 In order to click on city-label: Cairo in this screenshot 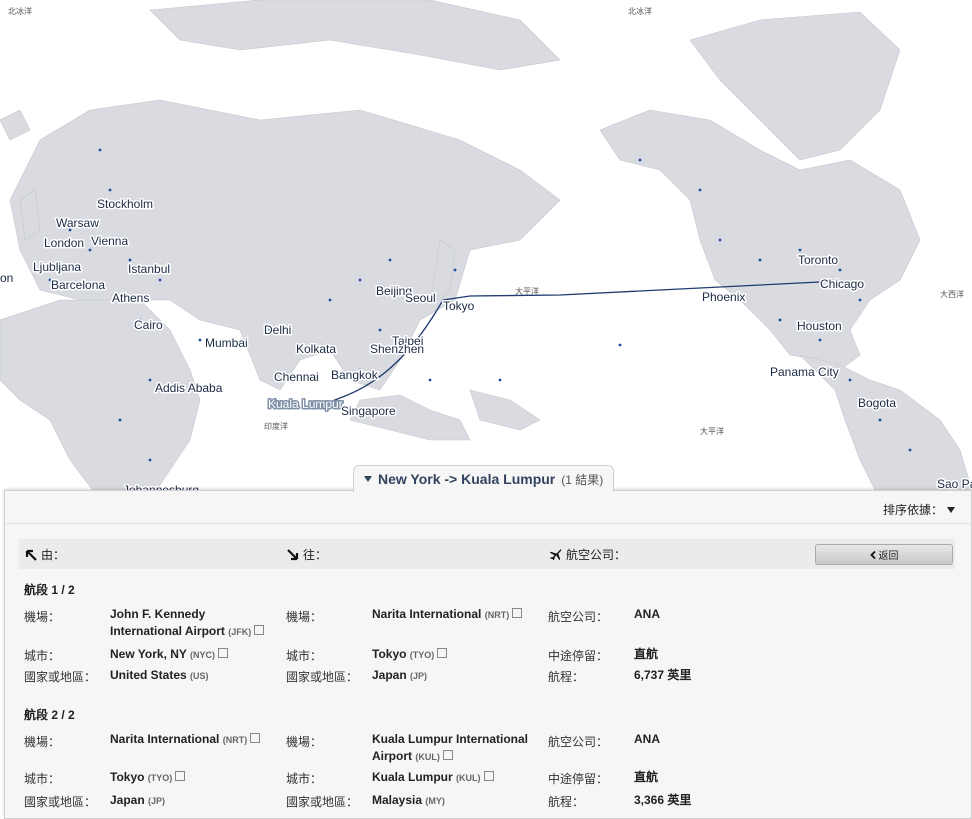, I will do `click(148, 325)`.